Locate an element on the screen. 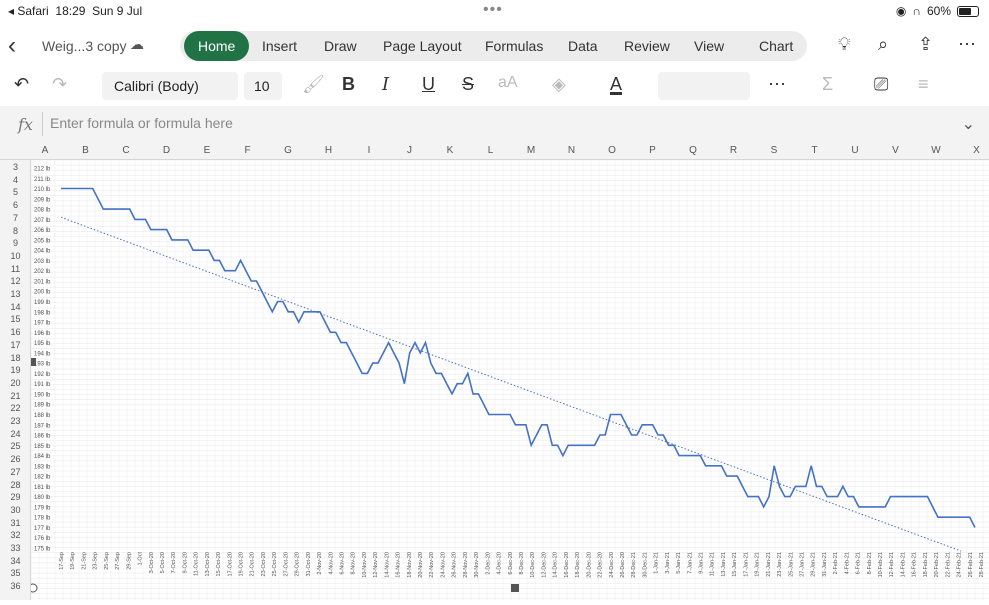  font-name-box: Calibri (Body) is located at coordinates (170, 86).